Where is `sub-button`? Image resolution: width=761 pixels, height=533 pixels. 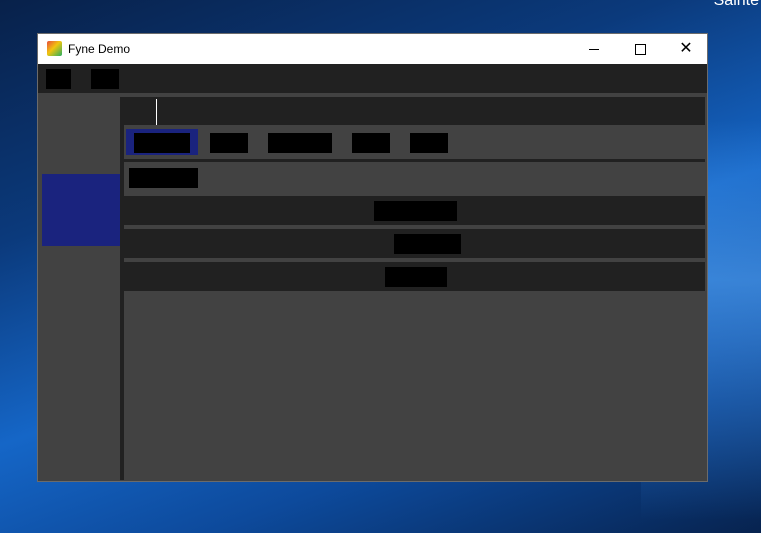 sub-button is located at coordinates (163, 178).